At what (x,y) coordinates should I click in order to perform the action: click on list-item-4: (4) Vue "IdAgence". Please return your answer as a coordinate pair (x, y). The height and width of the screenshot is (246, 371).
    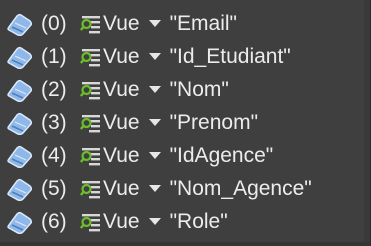
    Looking at the image, I should click on (185, 155).